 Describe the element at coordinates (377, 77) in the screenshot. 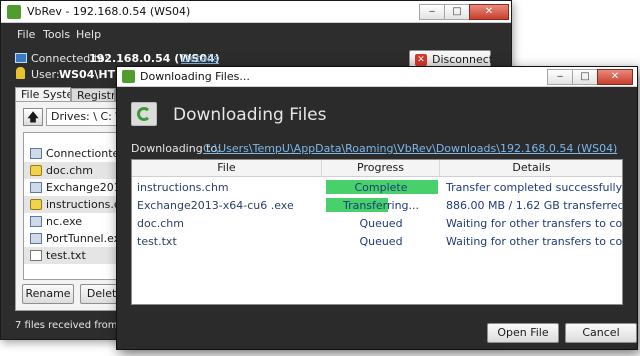

I see `dialog-title-bar: Downloading Files... ‒ □ ✕` at that location.